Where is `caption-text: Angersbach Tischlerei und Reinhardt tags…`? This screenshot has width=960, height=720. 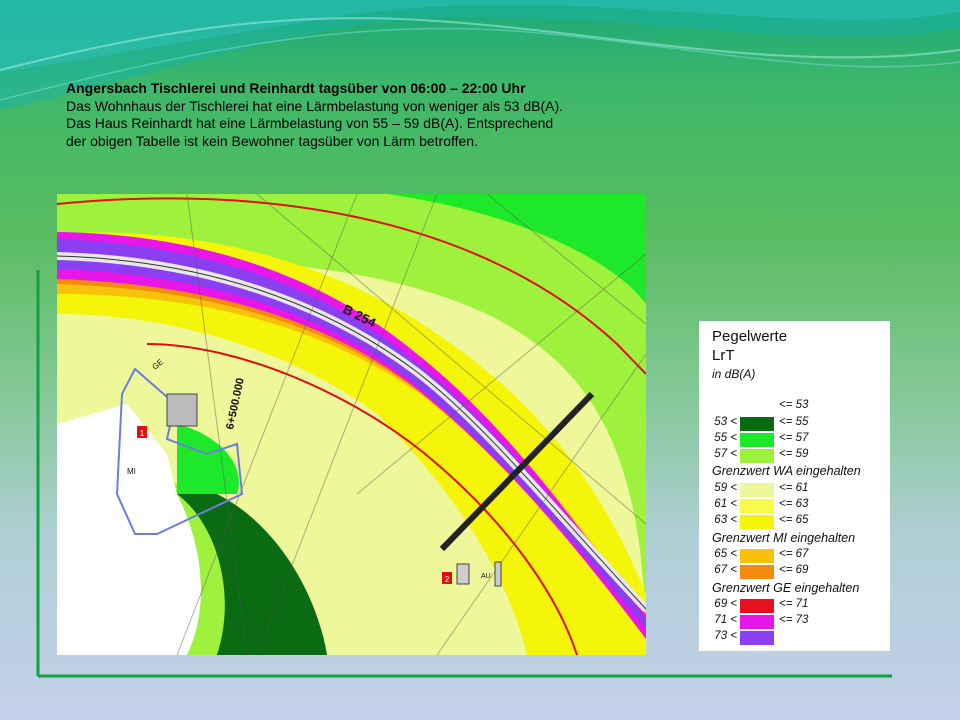
caption-text: Angersbach Tischlerei und Reinhardt tags… is located at coordinates (366, 115).